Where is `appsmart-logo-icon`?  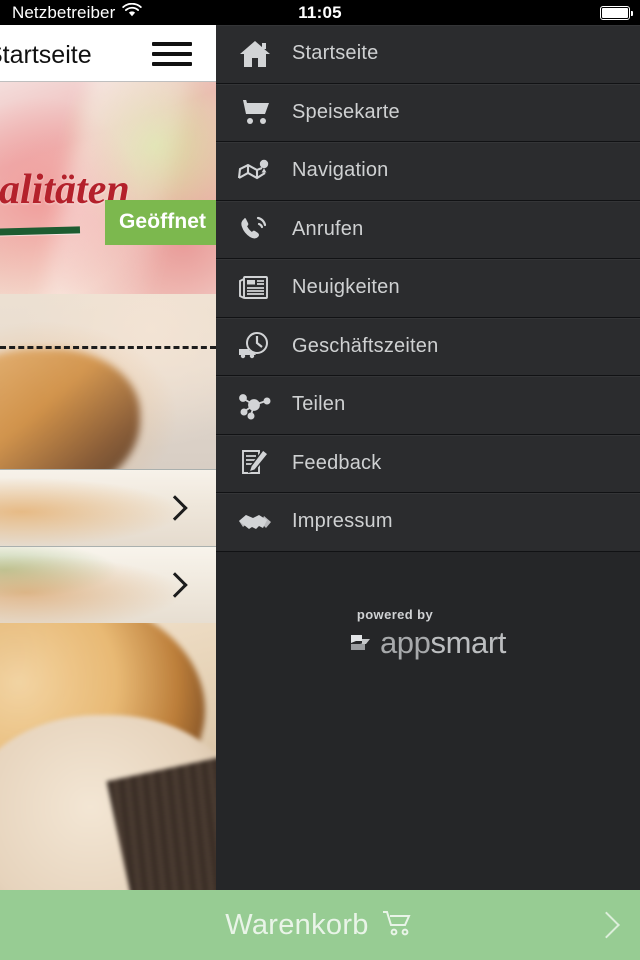 appsmart-logo-icon is located at coordinates (363, 643).